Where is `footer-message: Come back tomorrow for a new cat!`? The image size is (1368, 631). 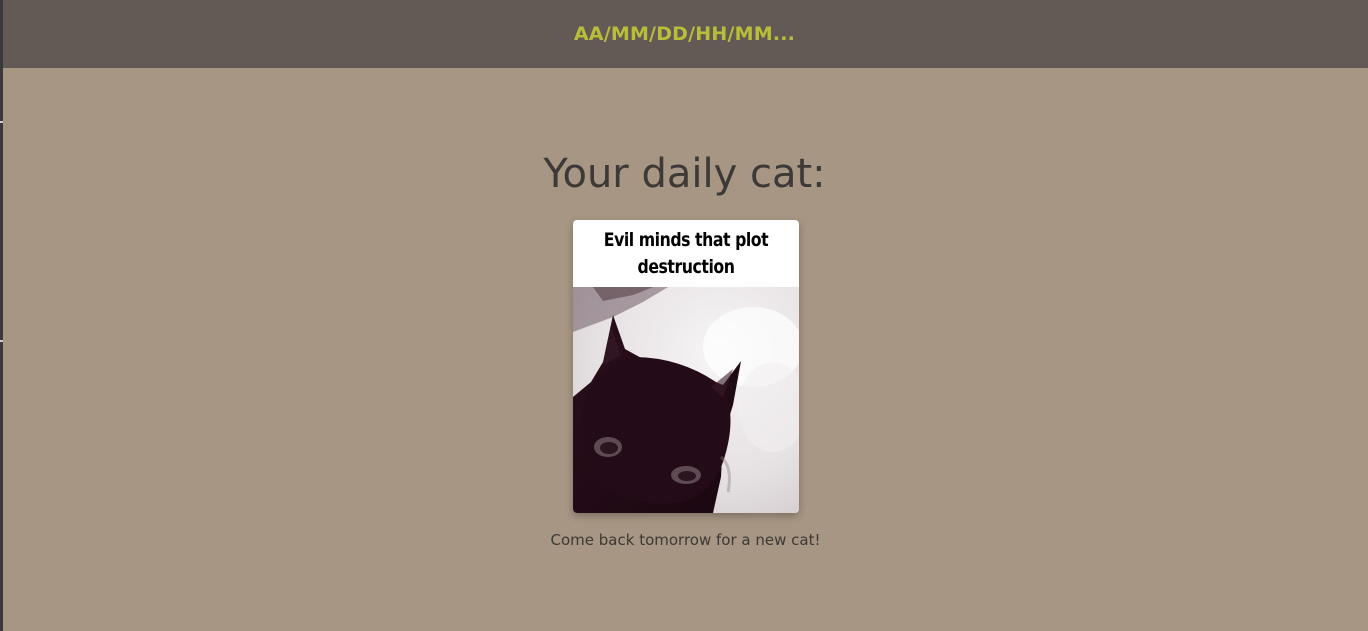 footer-message: Come back tomorrow for a new cat! is located at coordinates (685, 540).